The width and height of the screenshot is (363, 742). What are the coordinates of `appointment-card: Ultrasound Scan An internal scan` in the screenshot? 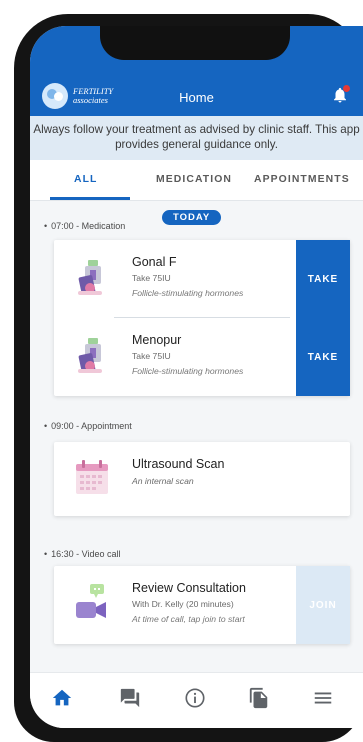 It's located at (202, 479).